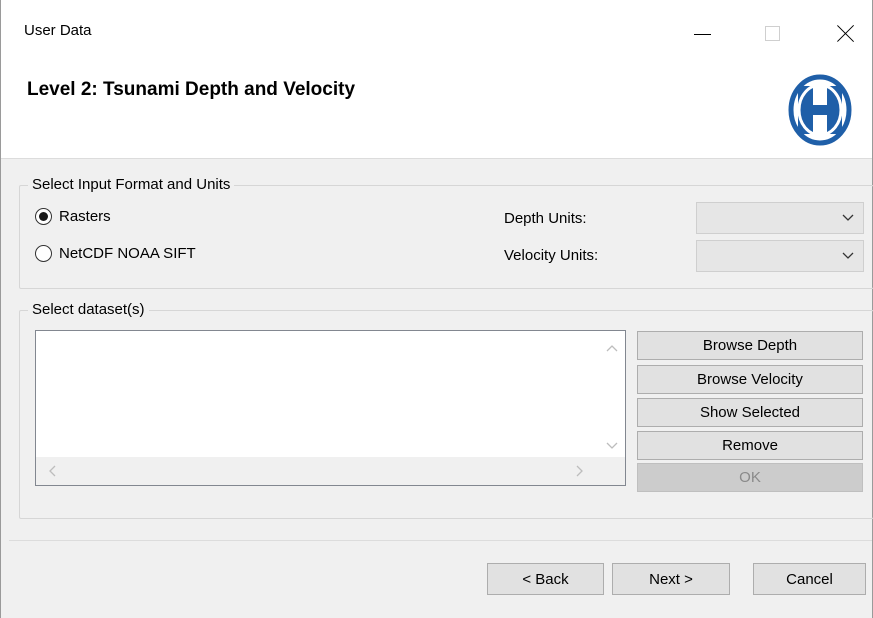  I want to click on cancel-button: Cancel, so click(809, 579).